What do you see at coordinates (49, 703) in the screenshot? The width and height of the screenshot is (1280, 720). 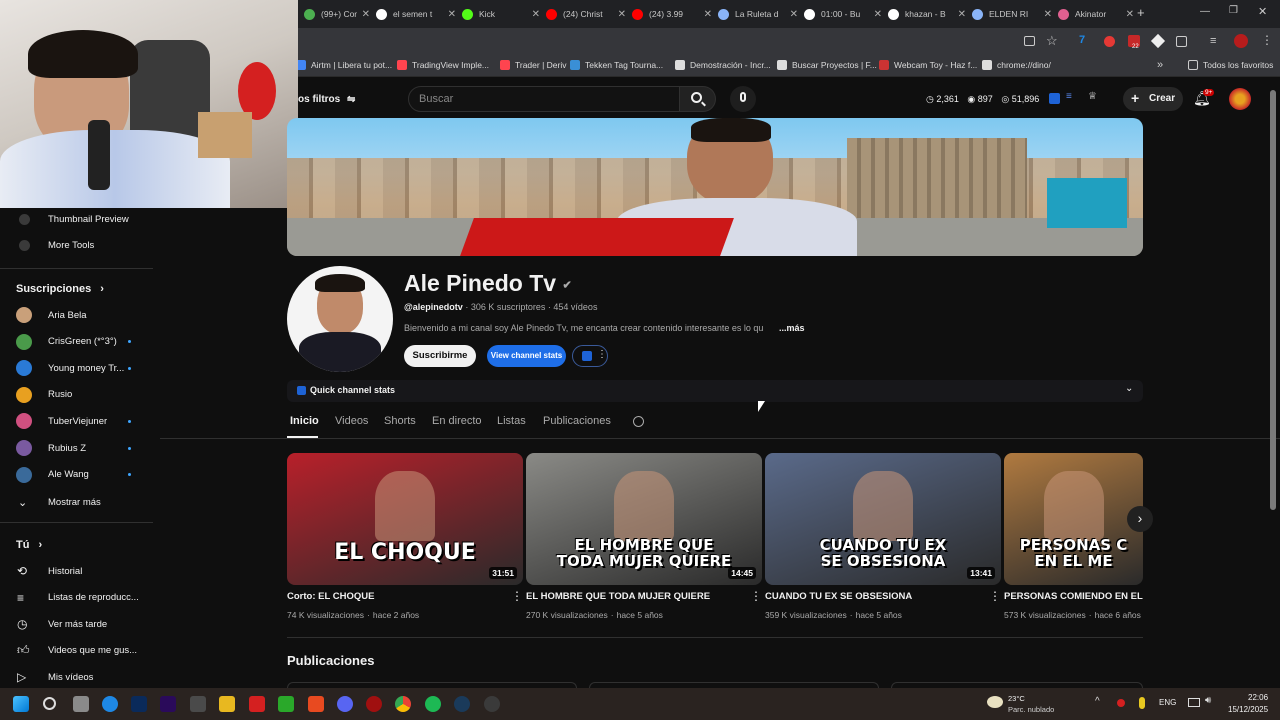 I see `taskbar-search-icon` at bounding box center [49, 703].